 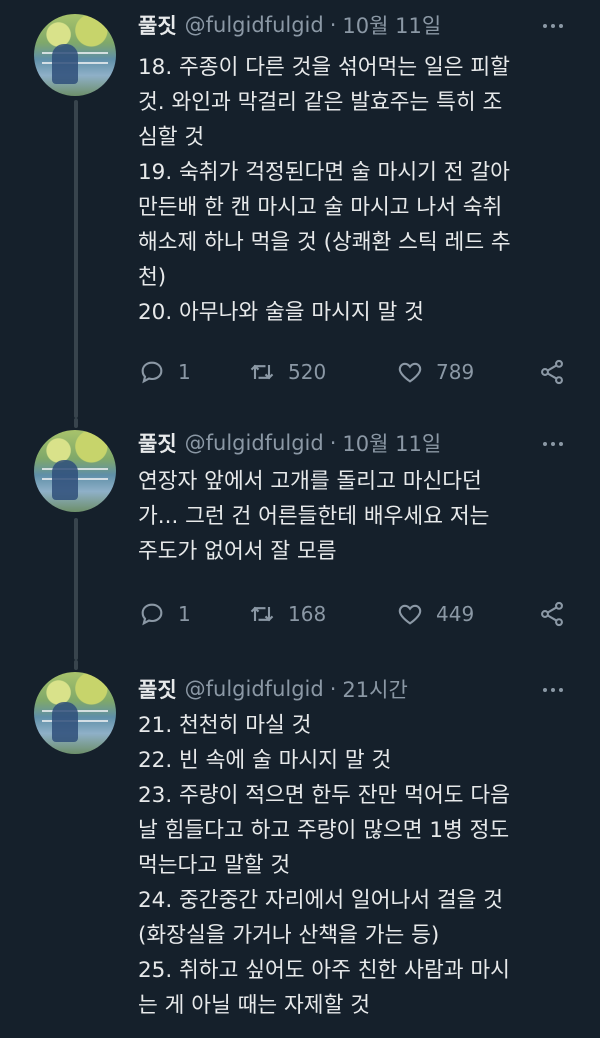 What do you see at coordinates (307, 614) in the screenshot?
I see `retweet-count: 168` at bounding box center [307, 614].